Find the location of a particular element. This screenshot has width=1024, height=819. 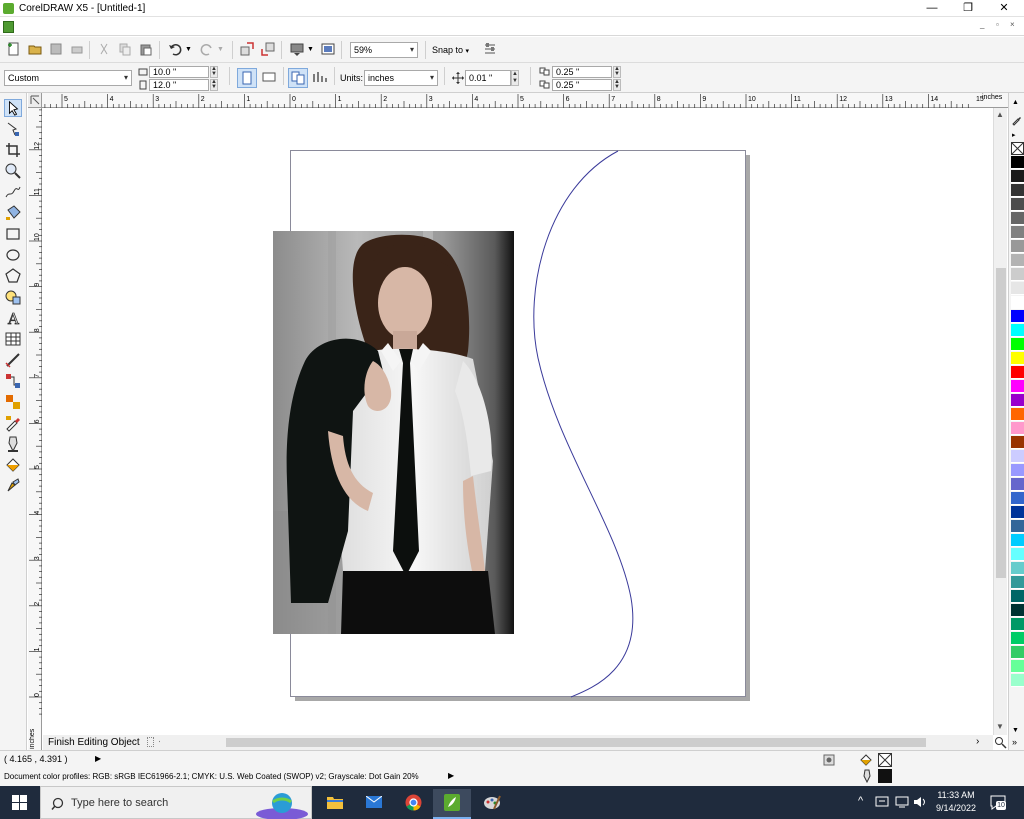

print-icon is located at coordinates (77, 49).